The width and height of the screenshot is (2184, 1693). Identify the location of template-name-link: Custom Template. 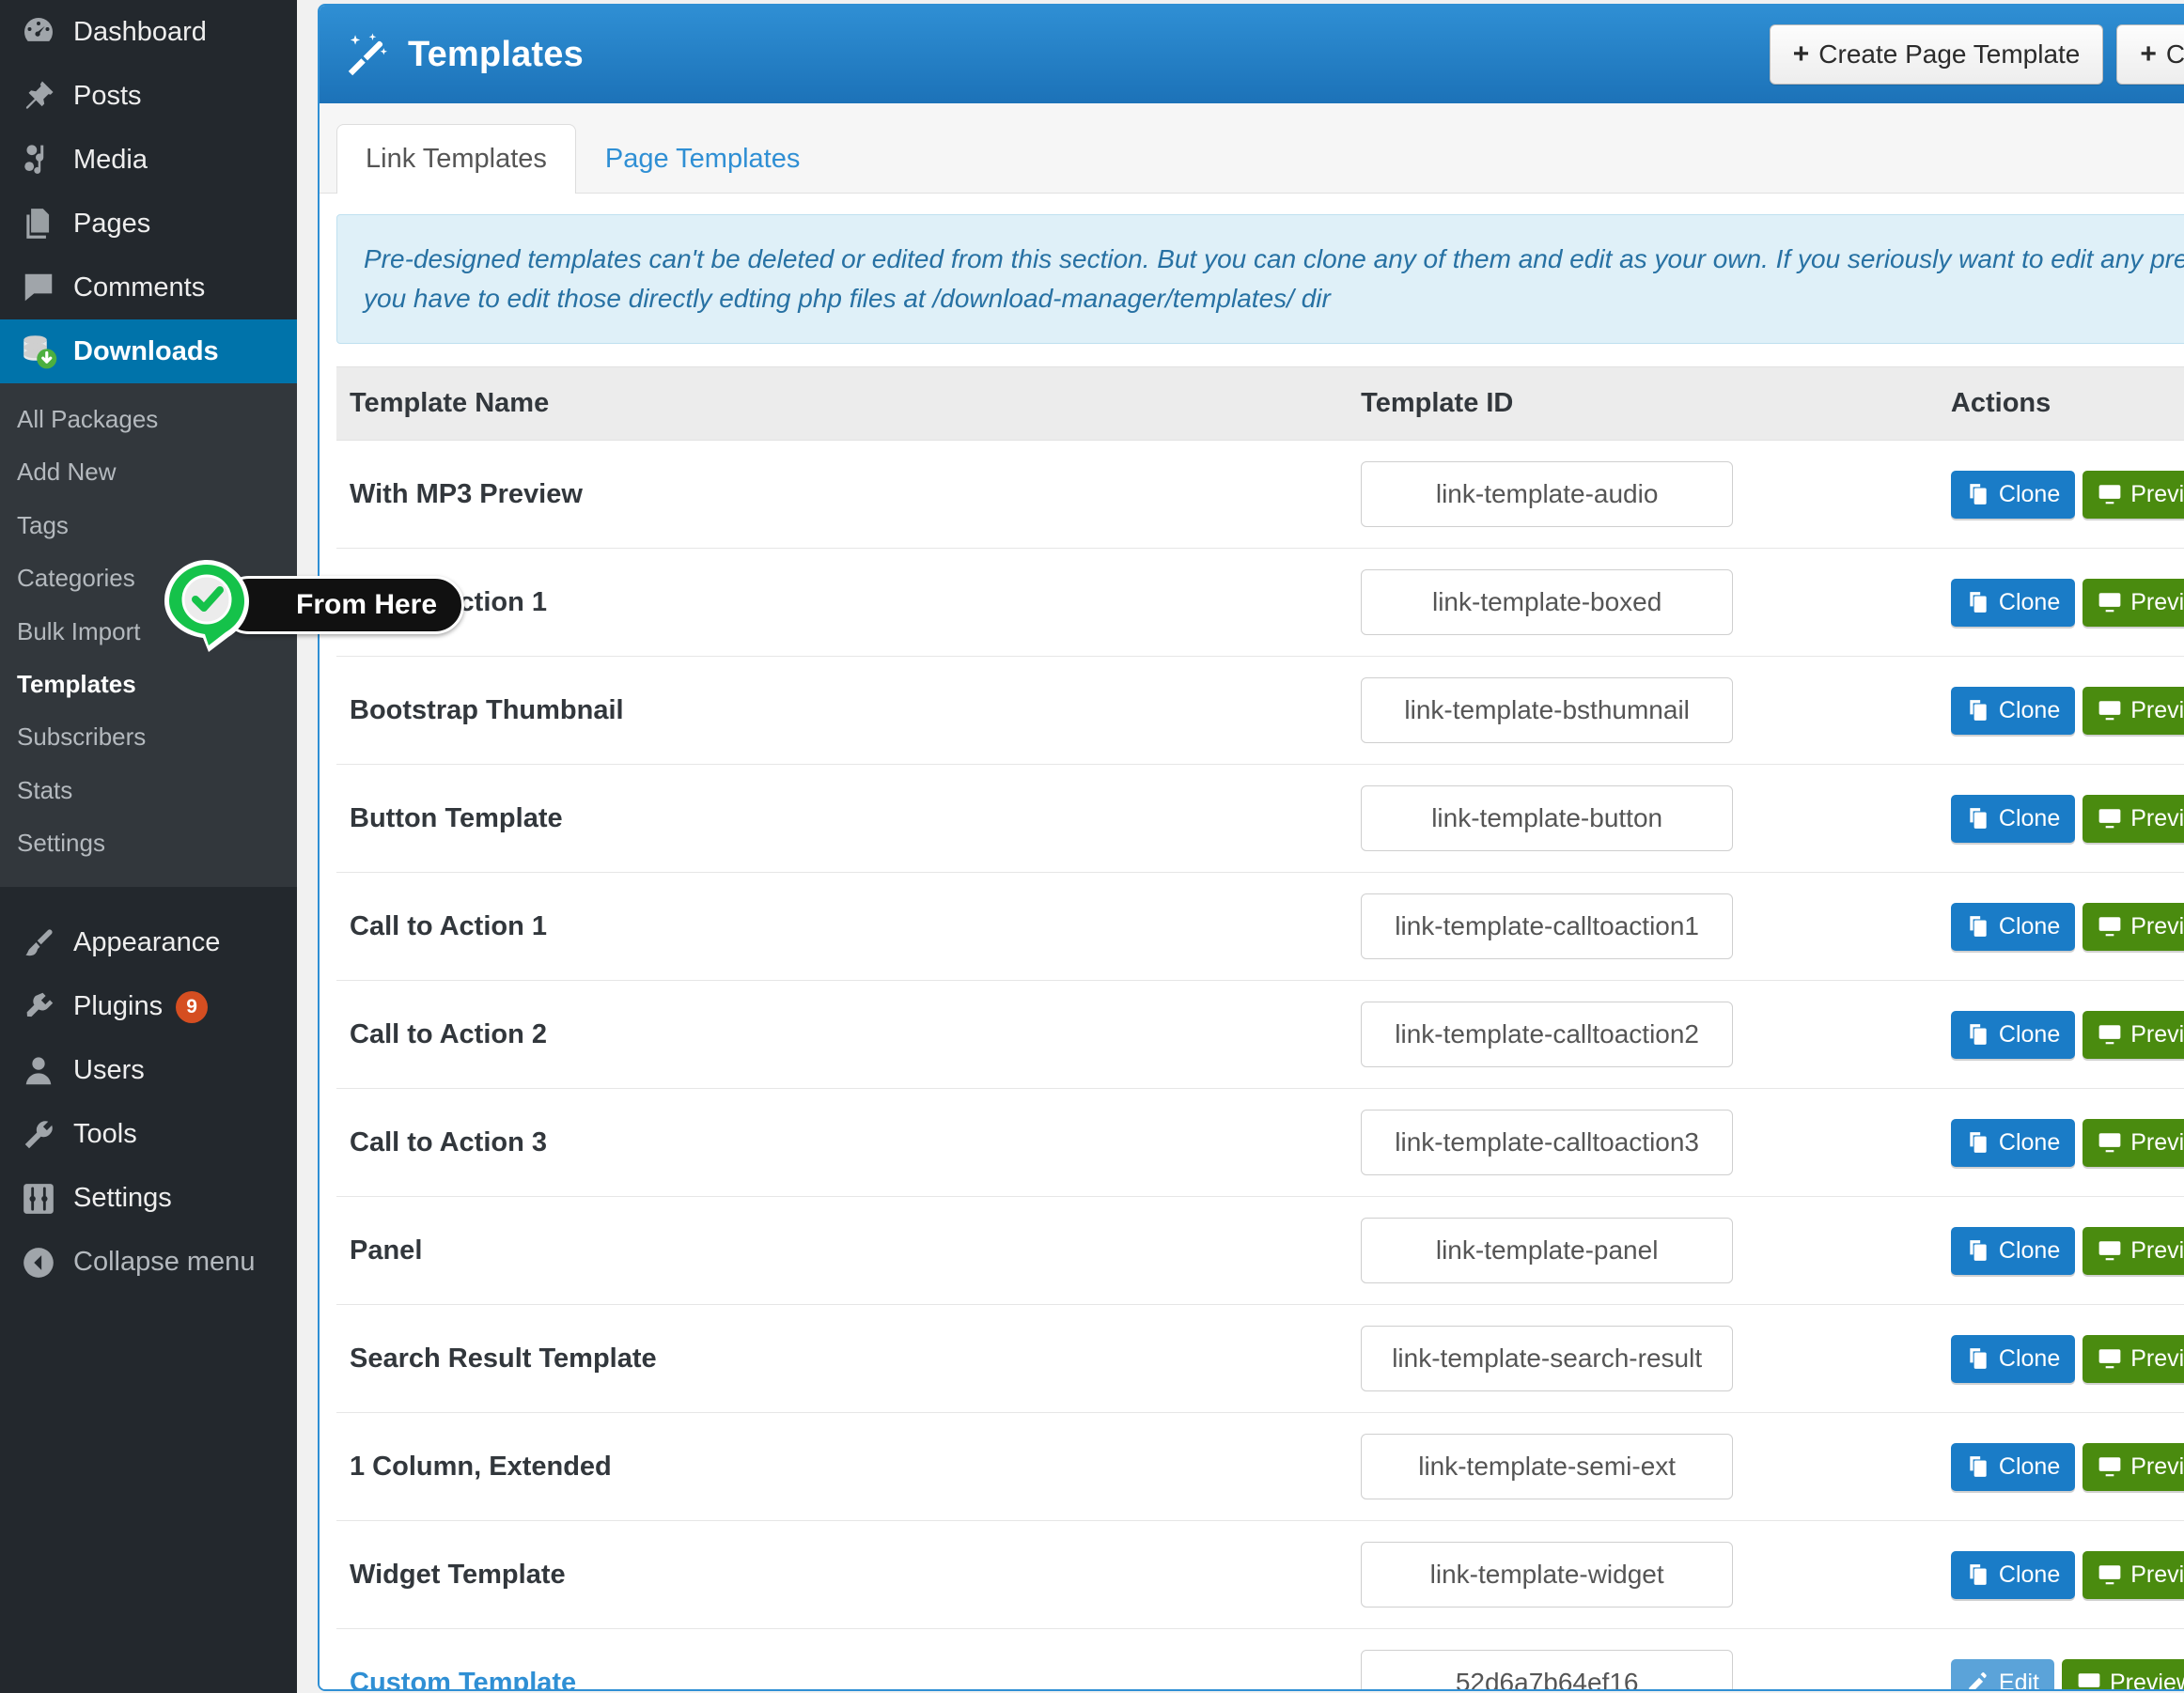
(463, 1679).